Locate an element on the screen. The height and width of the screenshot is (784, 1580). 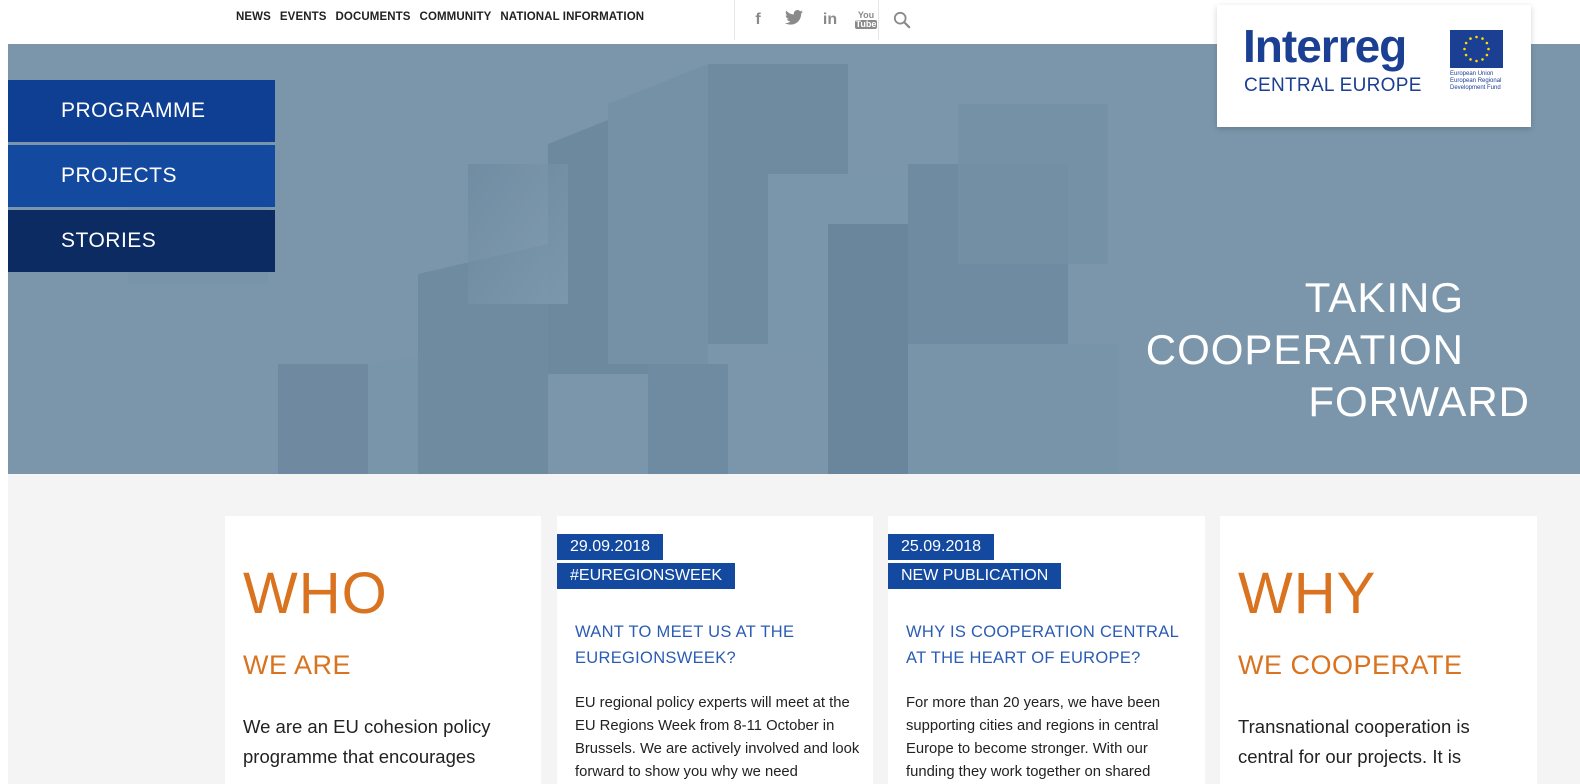
sidenav-programme: PROGRAMME is located at coordinates (141, 111).